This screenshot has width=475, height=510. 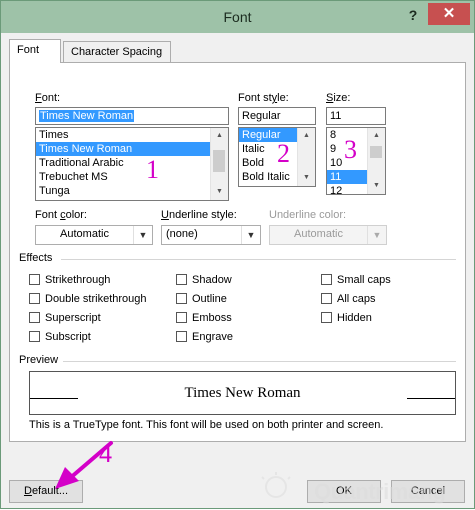 What do you see at coordinates (356, 299) in the screenshot?
I see `all-caps-label: All caps` at bounding box center [356, 299].